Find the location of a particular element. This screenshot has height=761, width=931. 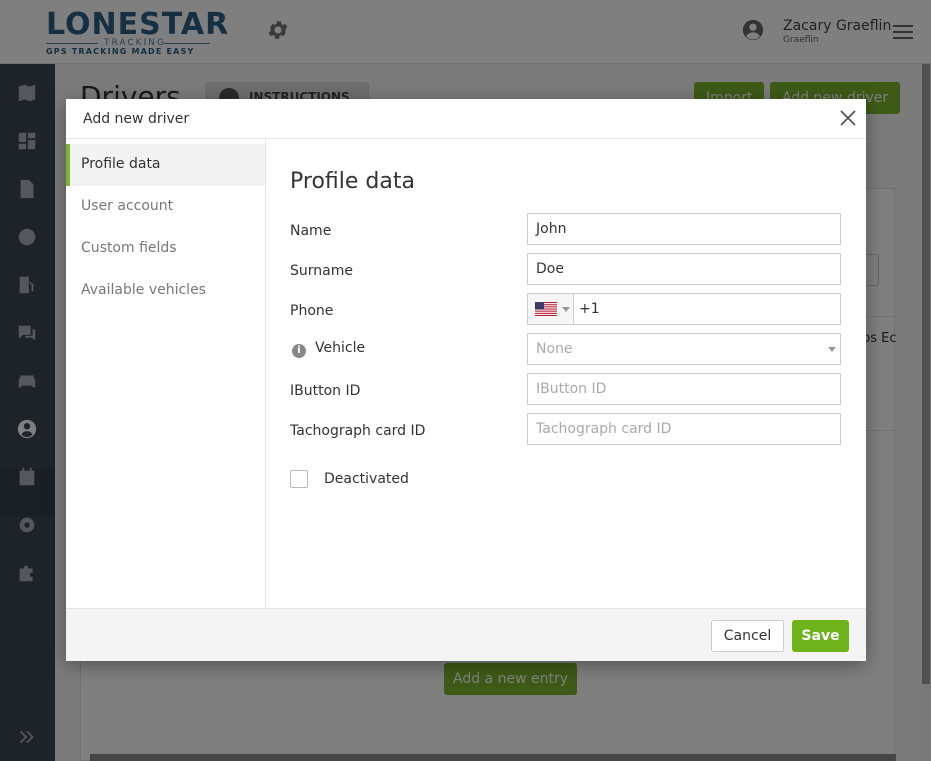

info-icon: i is located at coordinates (299, 351).